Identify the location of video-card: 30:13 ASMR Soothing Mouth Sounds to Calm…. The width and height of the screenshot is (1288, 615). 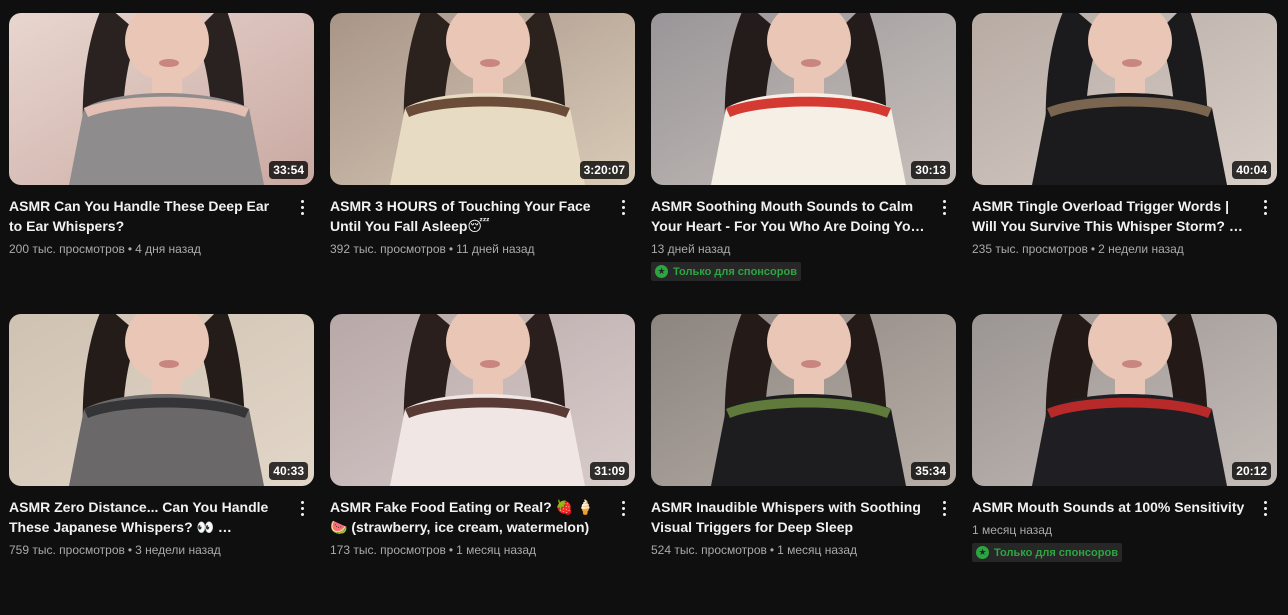
(803, 163).